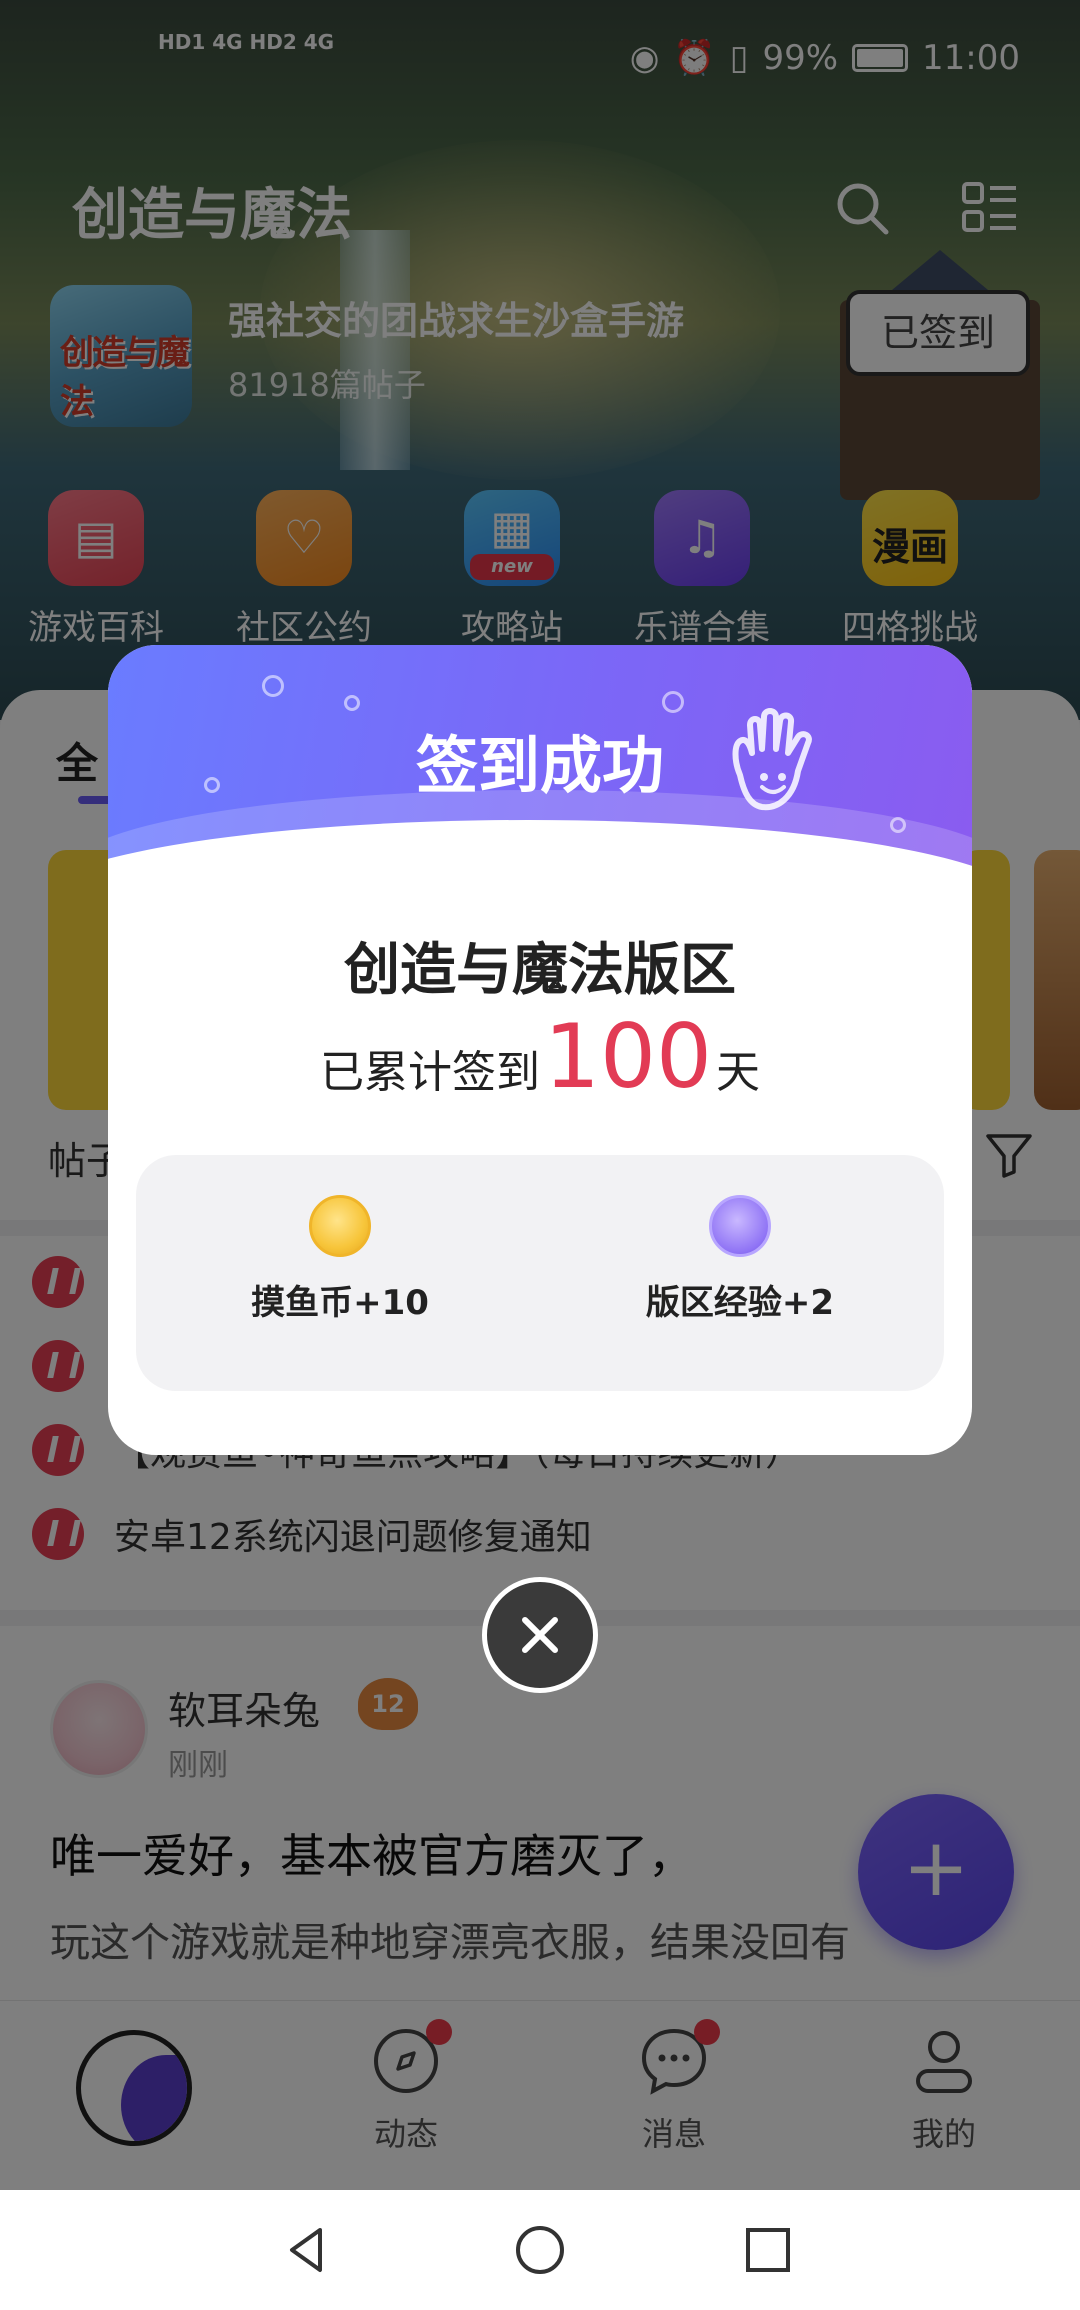 This screenshot has height=2310, width=1080. I want to click on reward-item: 摸鱼币+10, so click(340, 1259).